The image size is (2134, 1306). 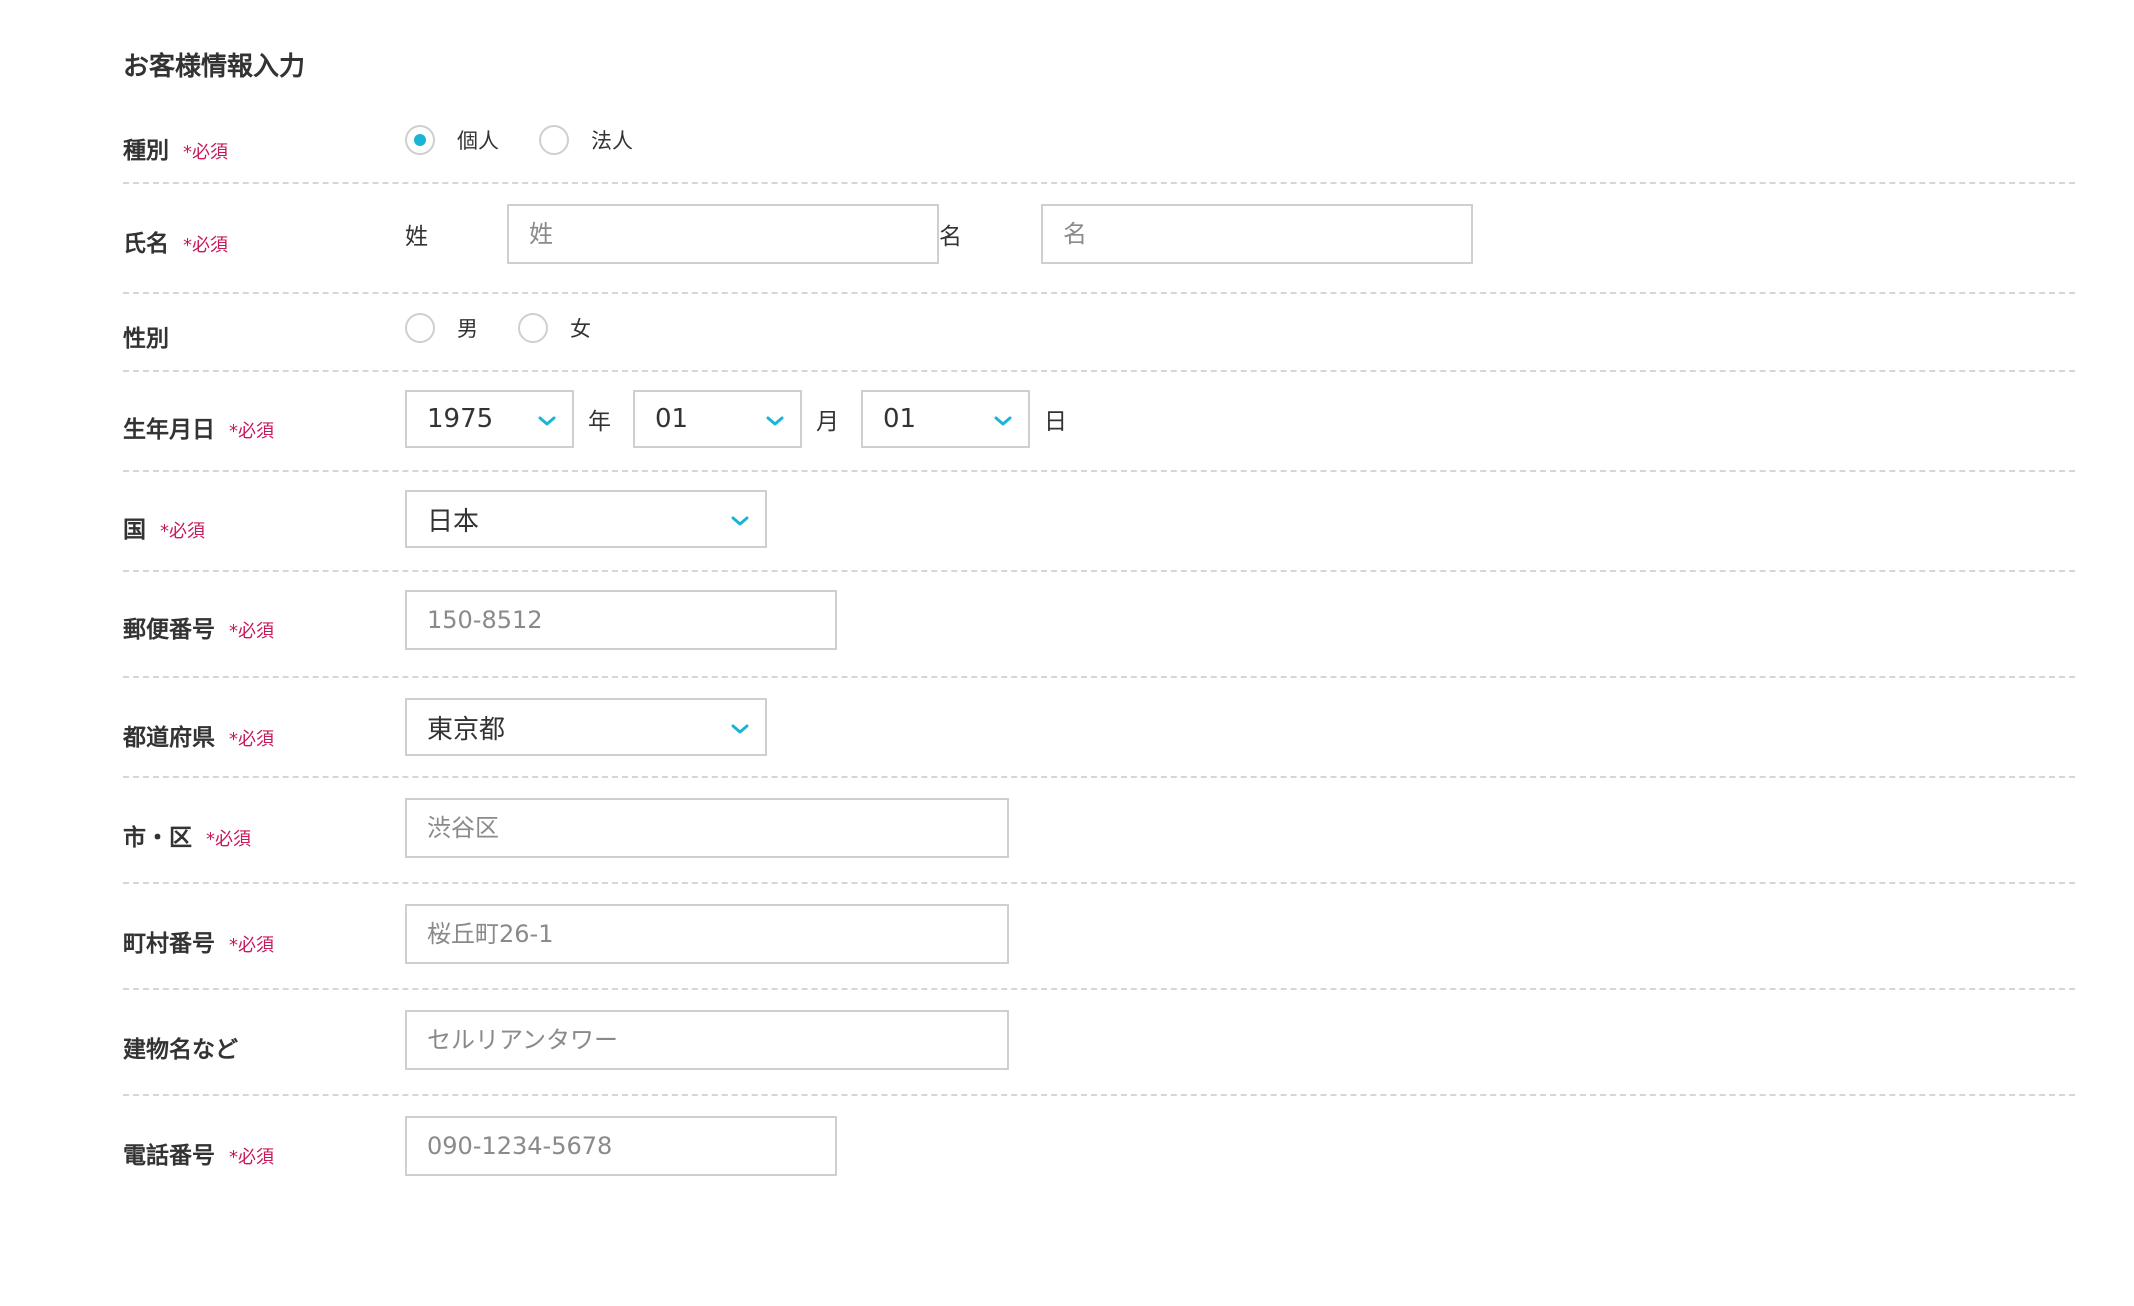 I want to click on birthdate-fields: 1975 年 01 月 01 日, so click(x=747, y=419).